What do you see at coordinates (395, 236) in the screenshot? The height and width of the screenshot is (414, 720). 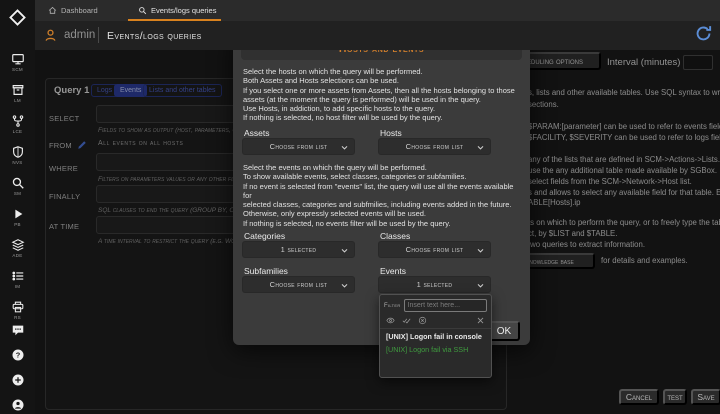 I see `classes-label: Classes` at bounding box center [395, 236].